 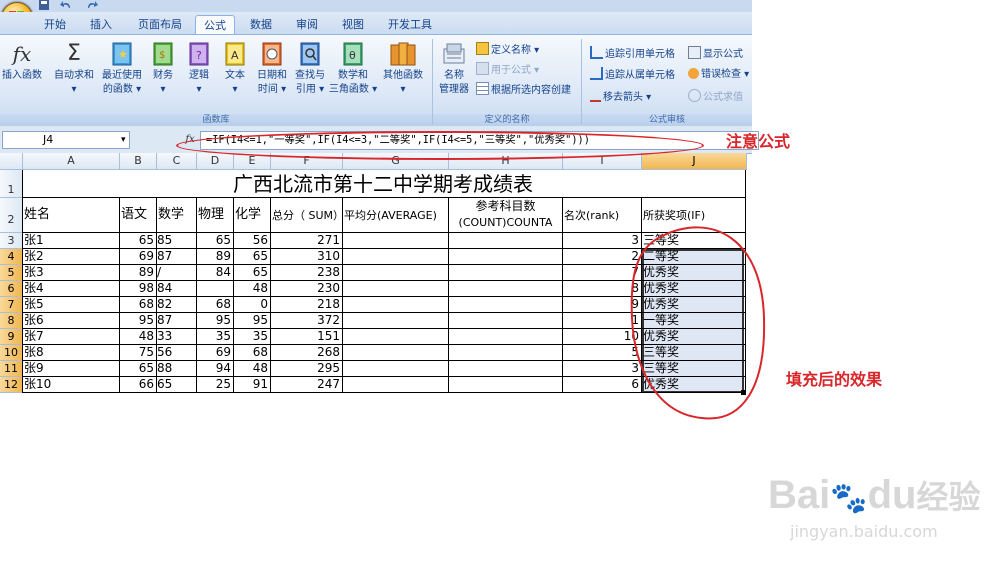 What do you see at coordinates (215, 320) in the screenshot?
I see `cell-d8: 95` at bounding box center [215, 320].